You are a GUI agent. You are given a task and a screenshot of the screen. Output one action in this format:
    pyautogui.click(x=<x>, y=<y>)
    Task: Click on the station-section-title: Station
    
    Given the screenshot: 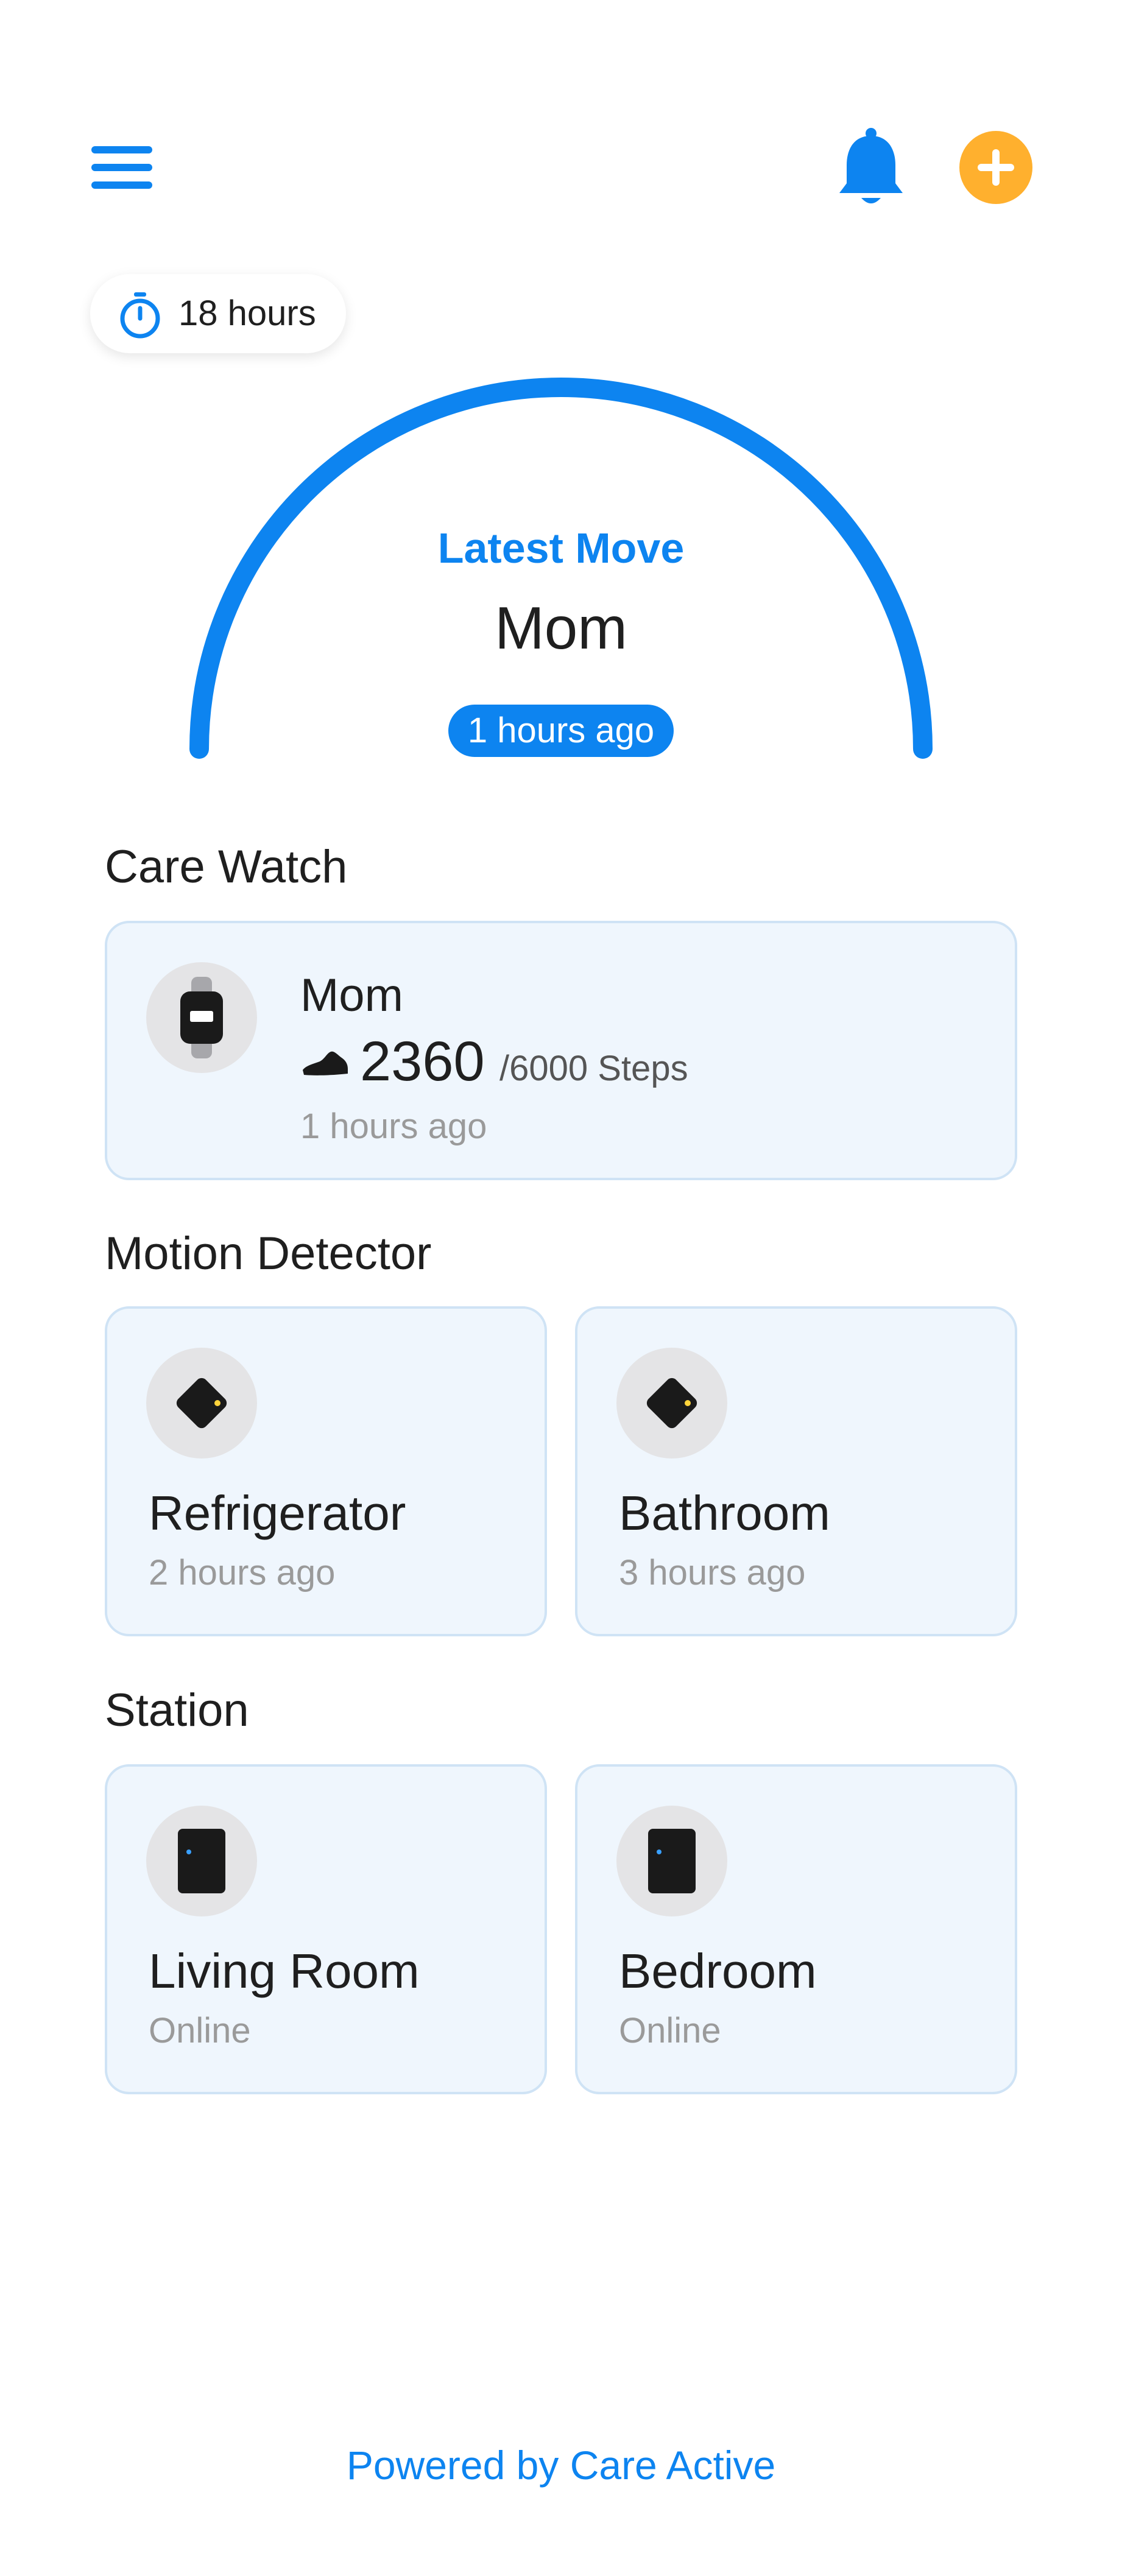 What is the action you would take?
    pyautogui.click(x=177, y=1710)
    